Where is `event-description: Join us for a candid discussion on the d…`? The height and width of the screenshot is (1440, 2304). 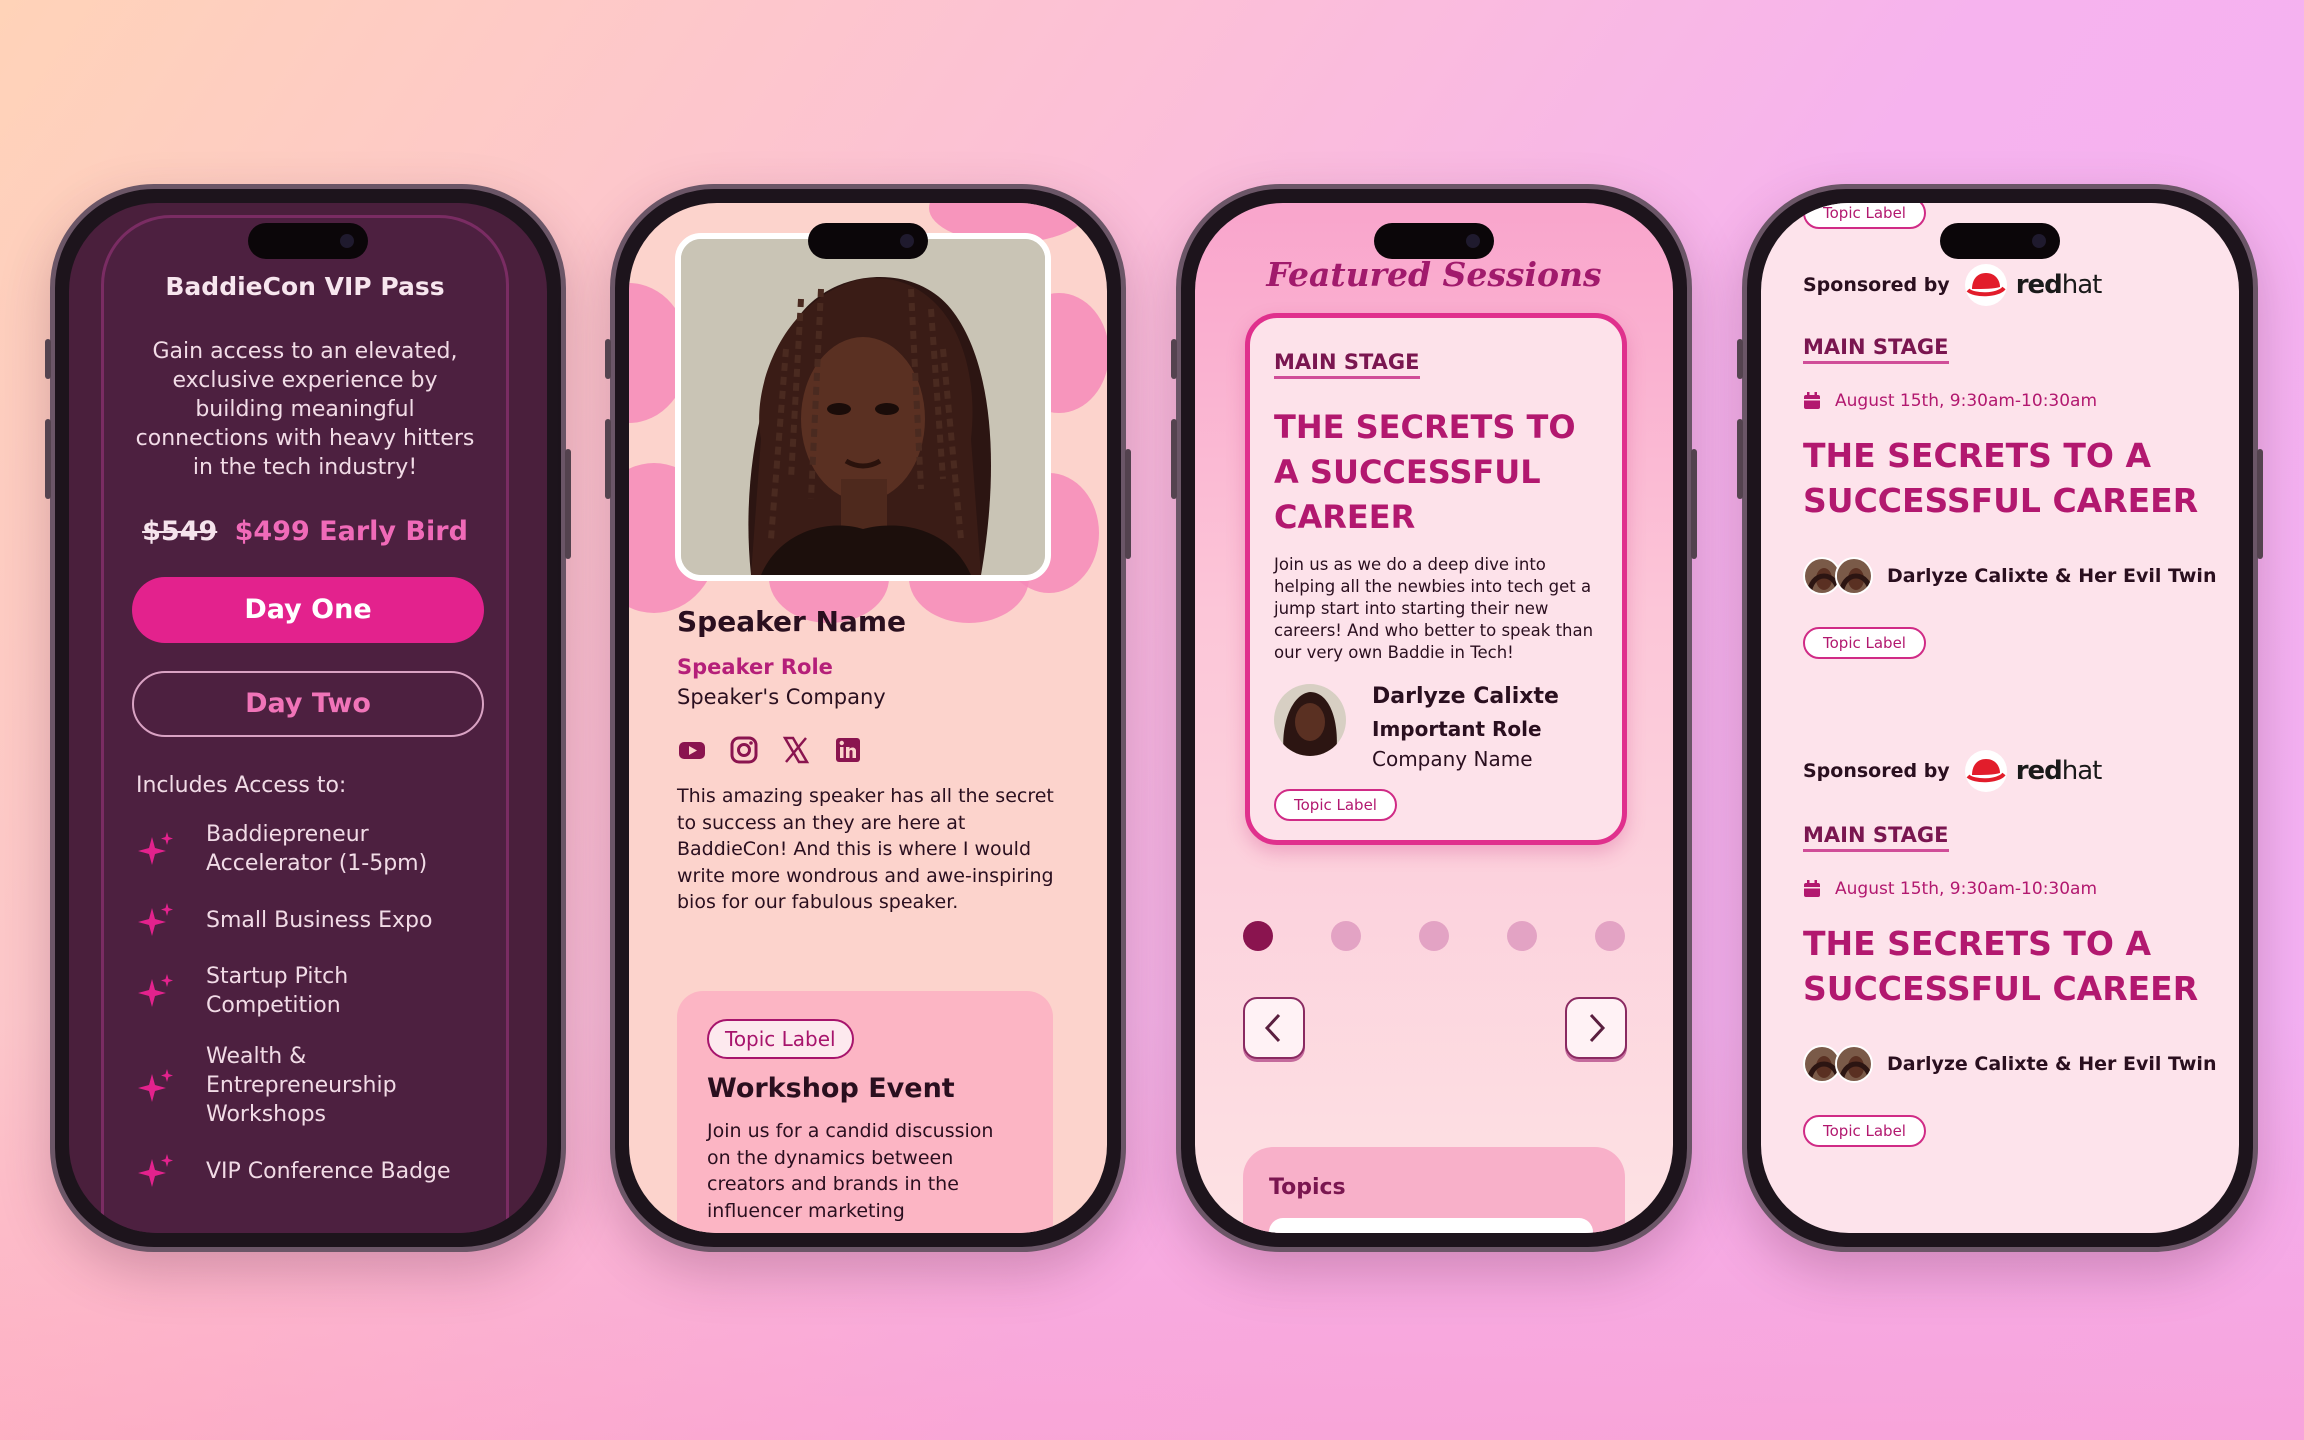
event-description: Join us for a candid discussion on the d… is located at coordinates (850, 1171).